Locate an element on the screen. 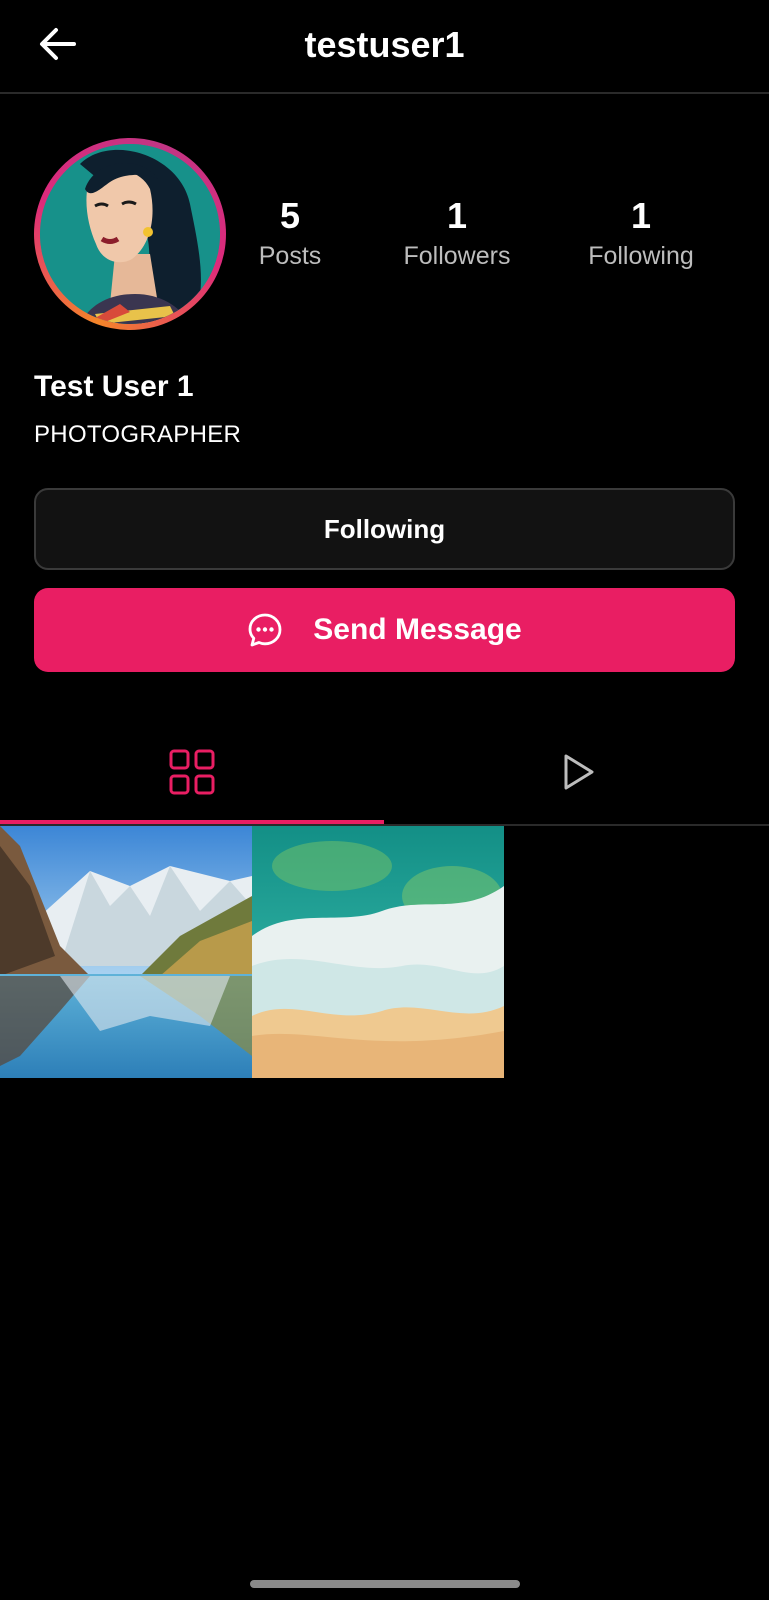  stat-value: 5 is located at coordinates (290, 215).